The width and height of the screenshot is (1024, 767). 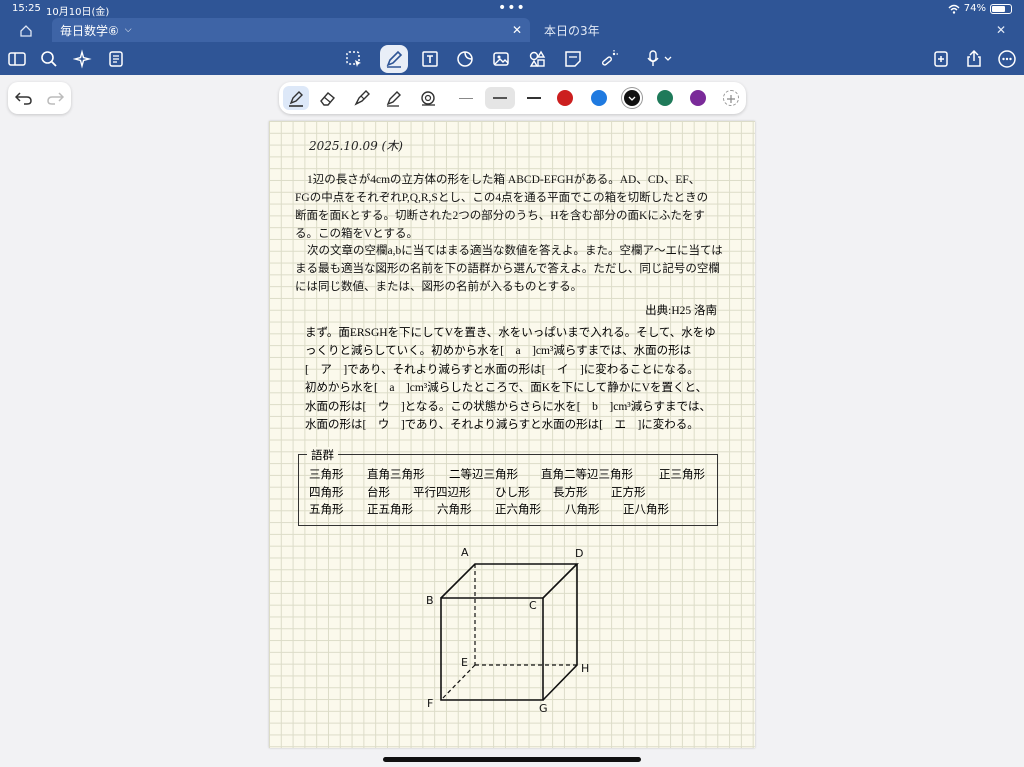 What do you see at coordinates (682, 475) in the screenshot?
I see `word: 正三角形` at bounding box center [682, 475].